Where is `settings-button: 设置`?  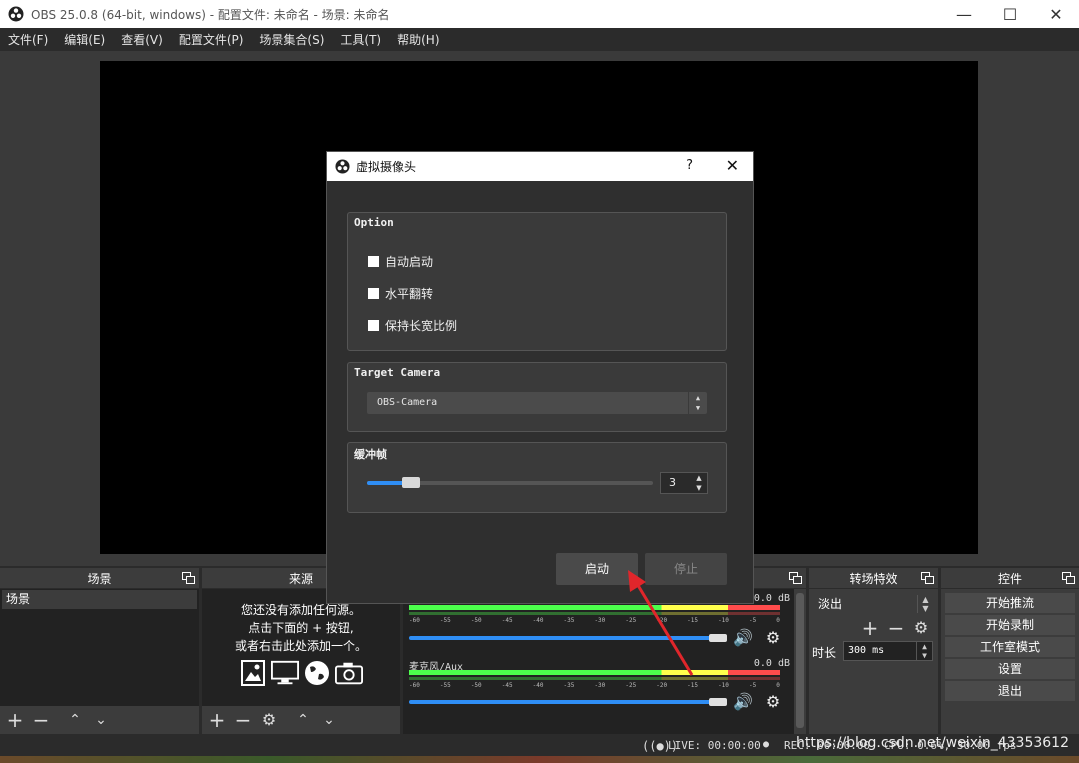 settings-button: 设置 is located at coordinates (1010, 669).